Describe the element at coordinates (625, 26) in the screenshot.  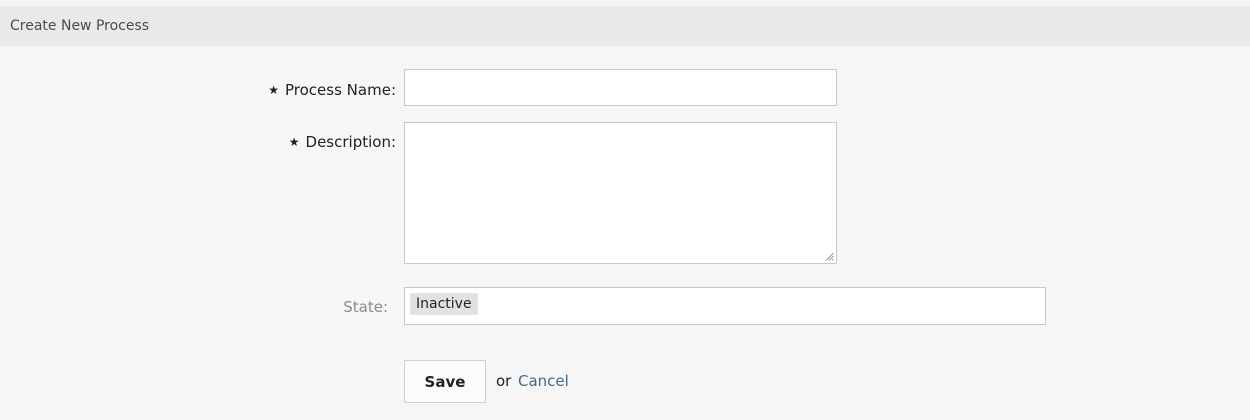
I see `panel-header: Create New Process` at that location.